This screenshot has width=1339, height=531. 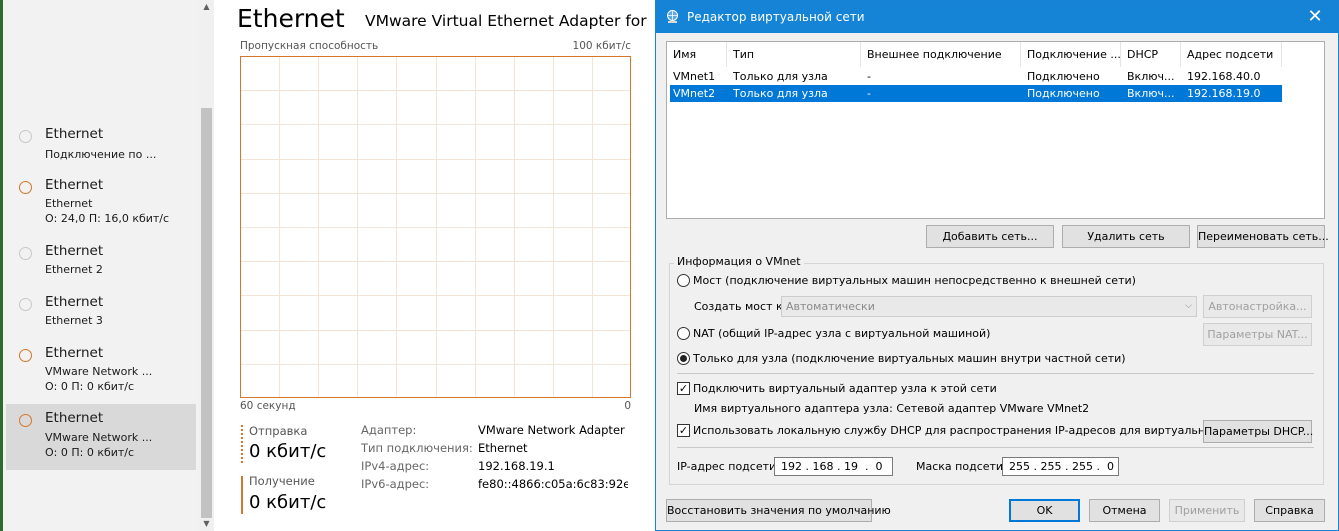 I want to click on bridged-radio, so click(x=683, y=280).